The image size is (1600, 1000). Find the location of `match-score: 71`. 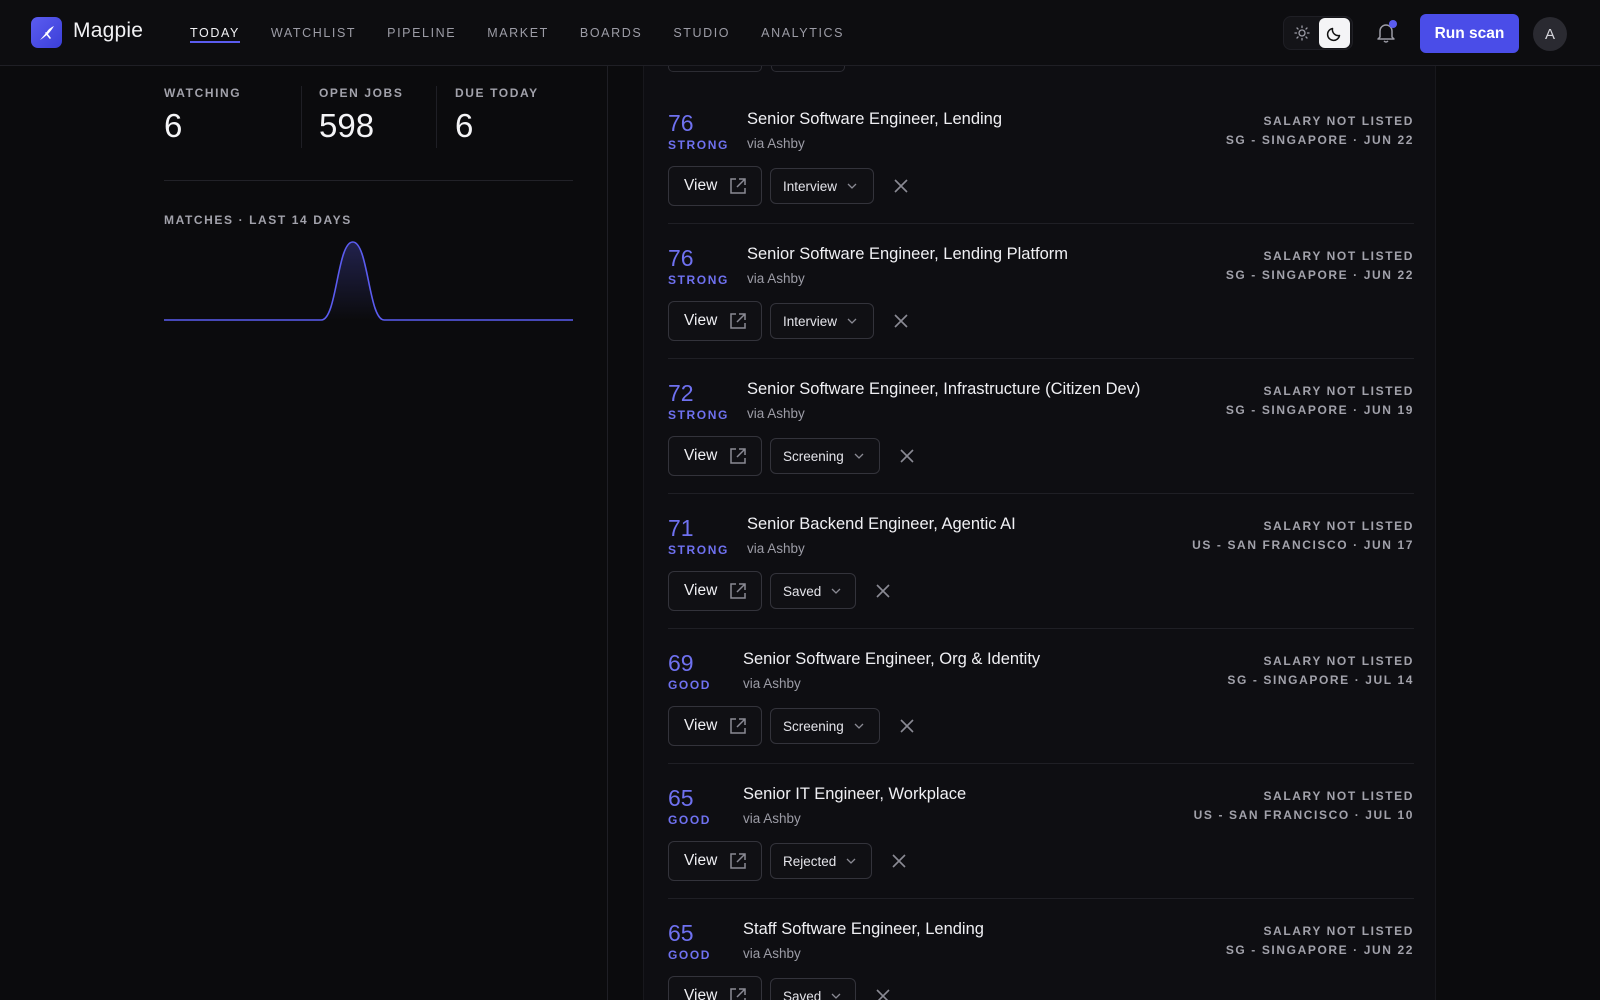

match-score: 71 is located at coordinates (681, 528).